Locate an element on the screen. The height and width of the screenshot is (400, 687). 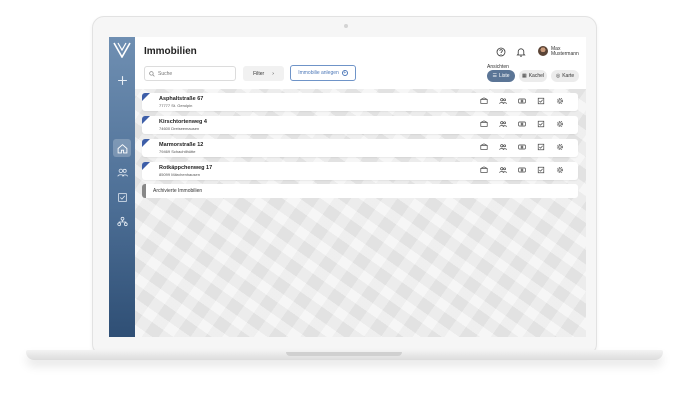
property-city: 77777 St. Gerolpin is located at coordinates (176, 105).